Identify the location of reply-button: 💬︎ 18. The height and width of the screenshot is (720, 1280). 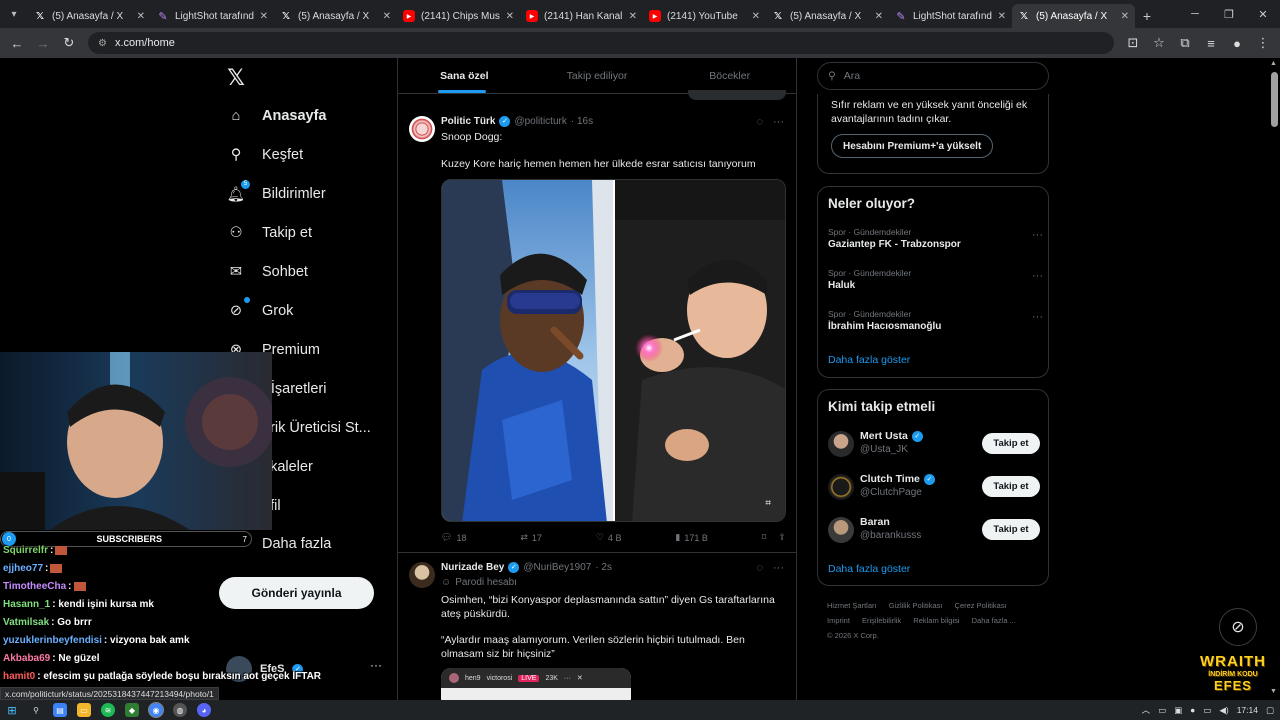
(453, 537).